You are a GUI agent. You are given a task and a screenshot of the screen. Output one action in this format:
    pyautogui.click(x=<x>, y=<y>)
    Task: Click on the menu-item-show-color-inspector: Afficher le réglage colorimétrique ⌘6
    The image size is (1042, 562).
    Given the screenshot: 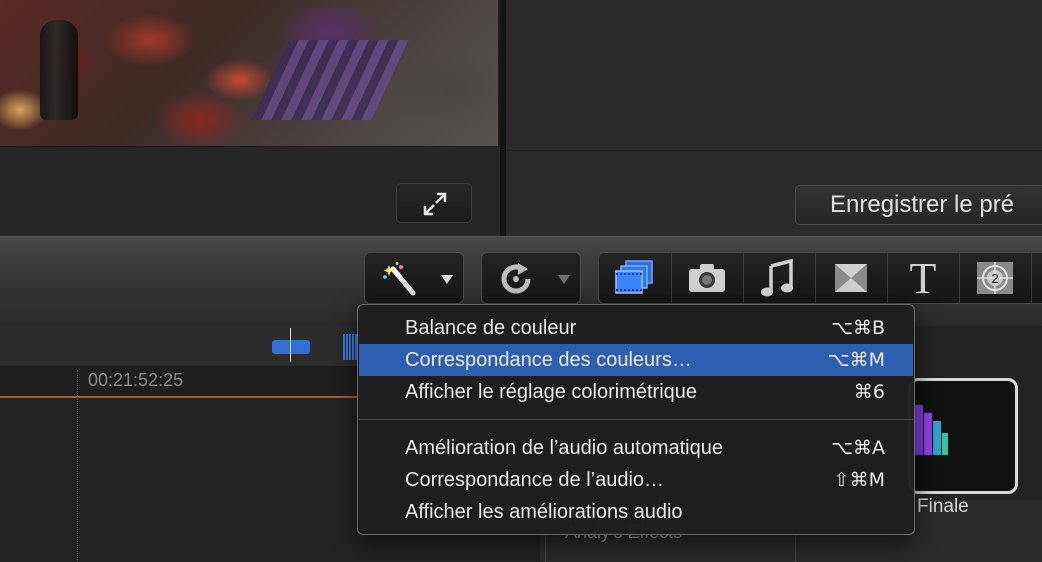 What is the action you would take?
    pyautogui.click(x=636, y=392)
    